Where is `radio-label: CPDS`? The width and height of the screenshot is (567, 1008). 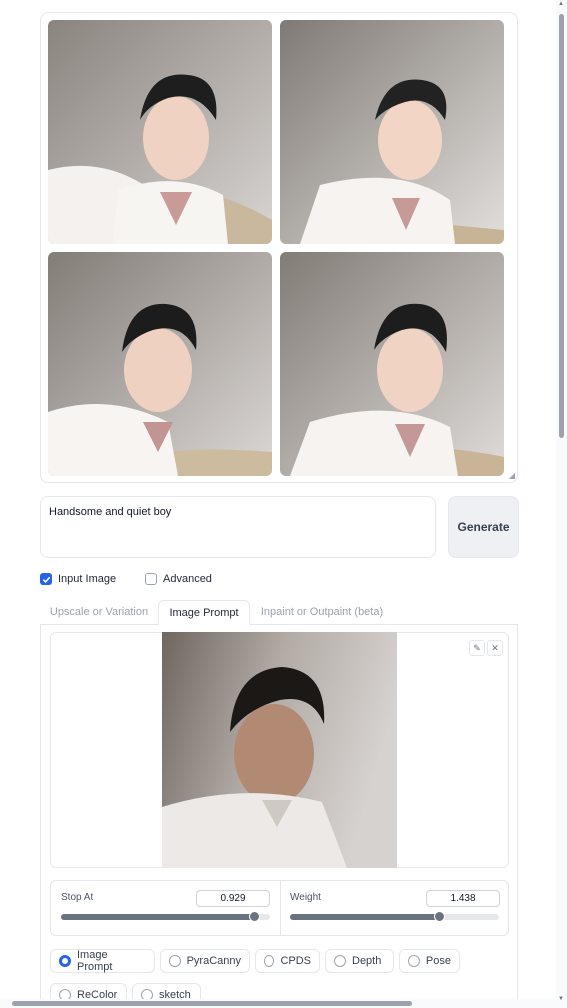
radio-label: CPDS is located at coordinates (295, 961).